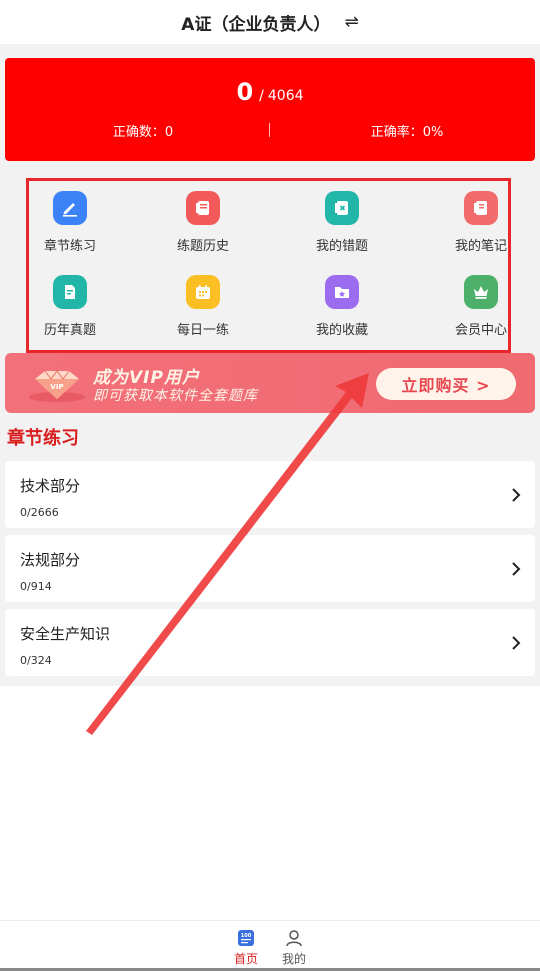 This screenshot has height=971, width=540. I want to click on score-card: 0 /4064 正确数：0 正确率：0%, so click(270, 109).